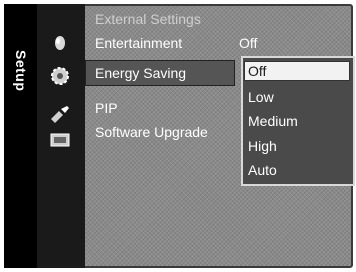 The width and height of the screenshot is (356, 272). What do you see at coordinates (106, 108) in the screenshot?
I see `menu-item-pip: PIP` at bounding box center [106, 108].